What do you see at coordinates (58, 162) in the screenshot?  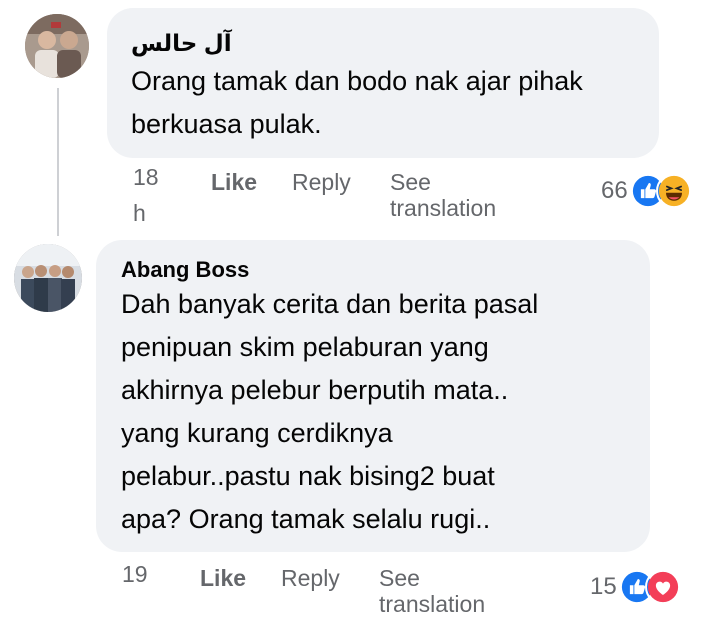 I see `thread-connector-line` at bounding box center [58, 162].